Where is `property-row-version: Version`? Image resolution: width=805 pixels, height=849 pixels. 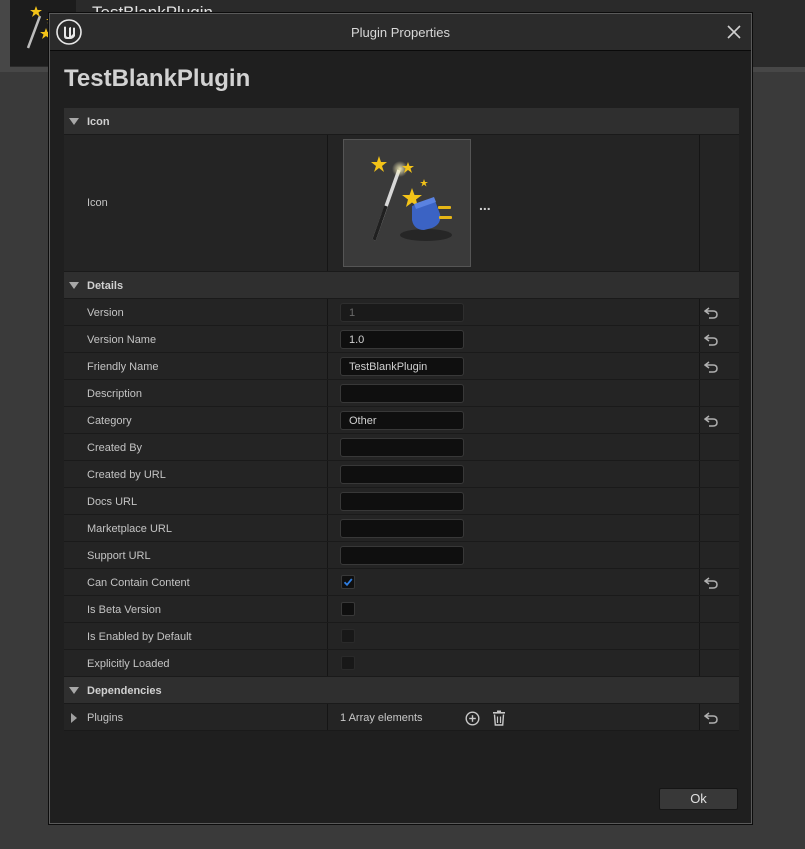
property-row-version: Version is located at coordinates (401, 312).